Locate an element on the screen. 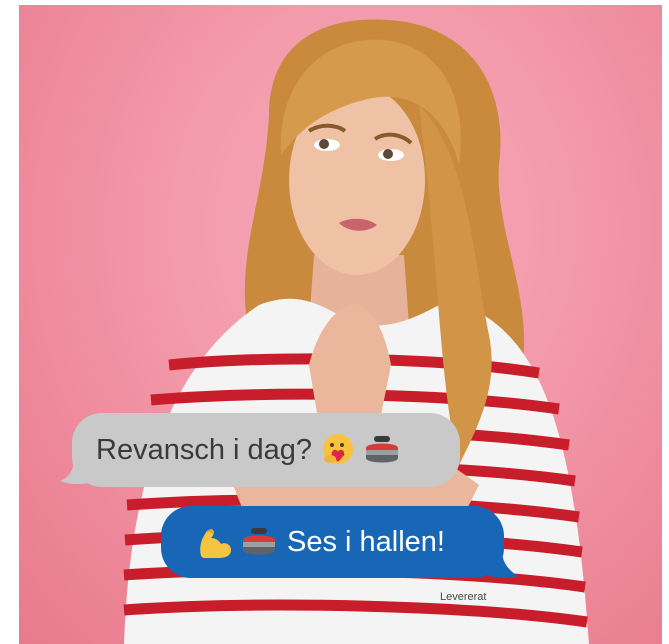 The width and height of the screenshot is (669, 644). received-message-bubble: Revansch i dag? is located at coordinates (266, 450).